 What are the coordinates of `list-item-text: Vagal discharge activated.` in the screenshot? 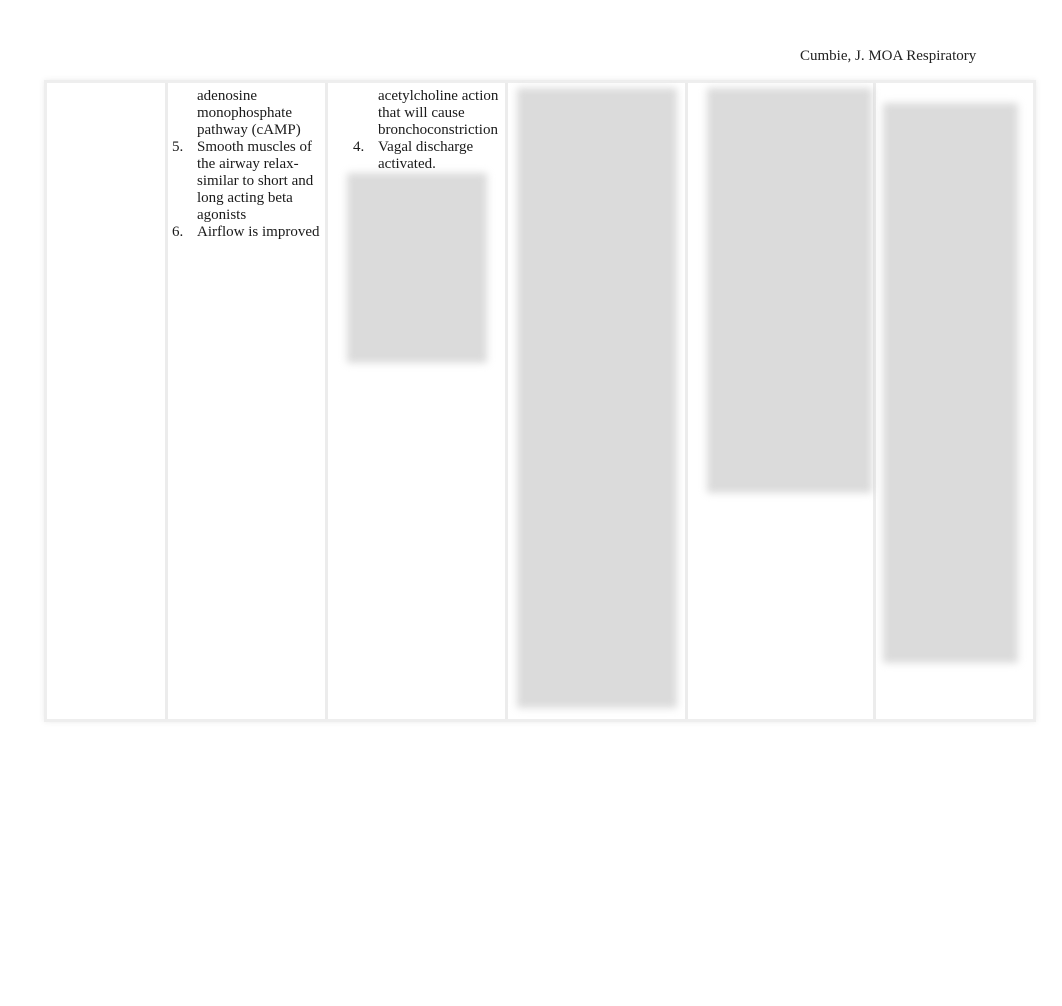 It's located at (426, 155).